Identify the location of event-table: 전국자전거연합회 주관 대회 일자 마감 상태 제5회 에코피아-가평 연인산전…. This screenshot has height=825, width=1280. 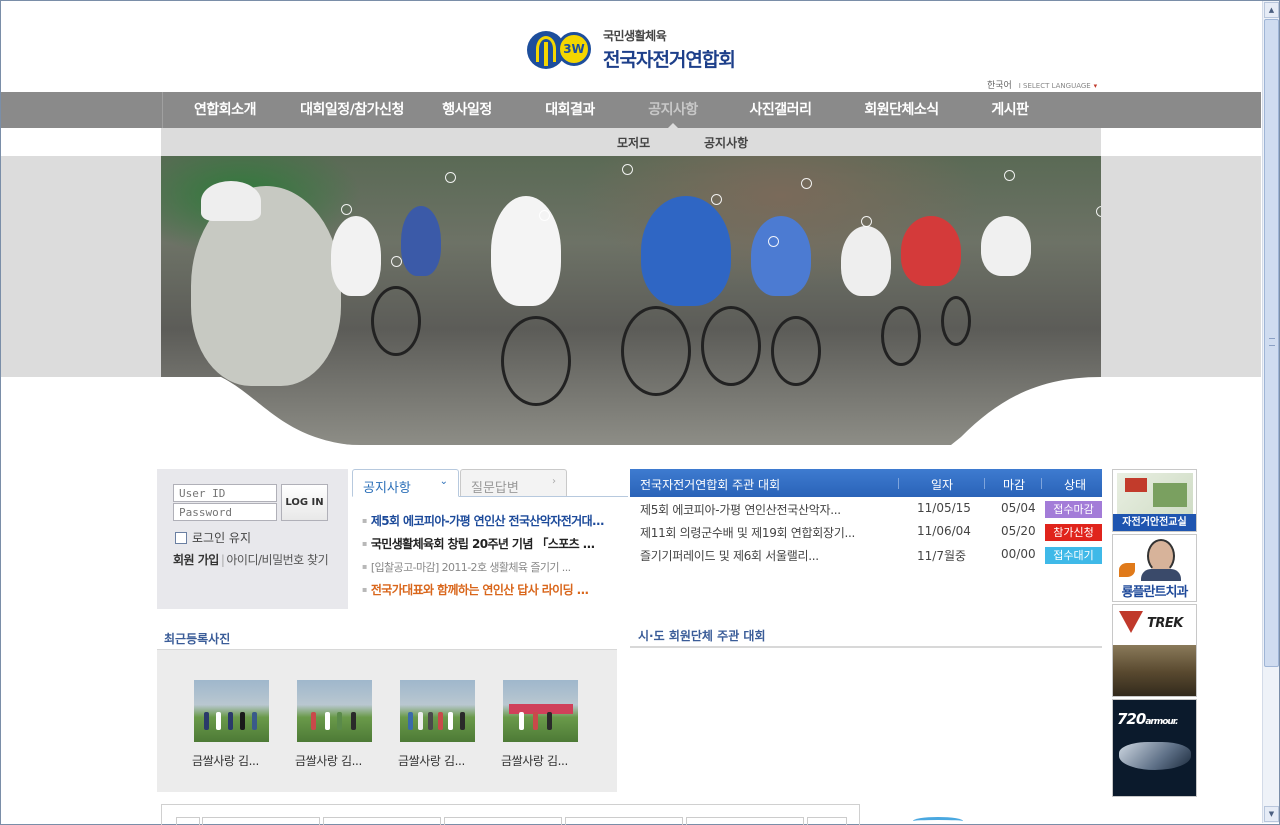
(866, 517).